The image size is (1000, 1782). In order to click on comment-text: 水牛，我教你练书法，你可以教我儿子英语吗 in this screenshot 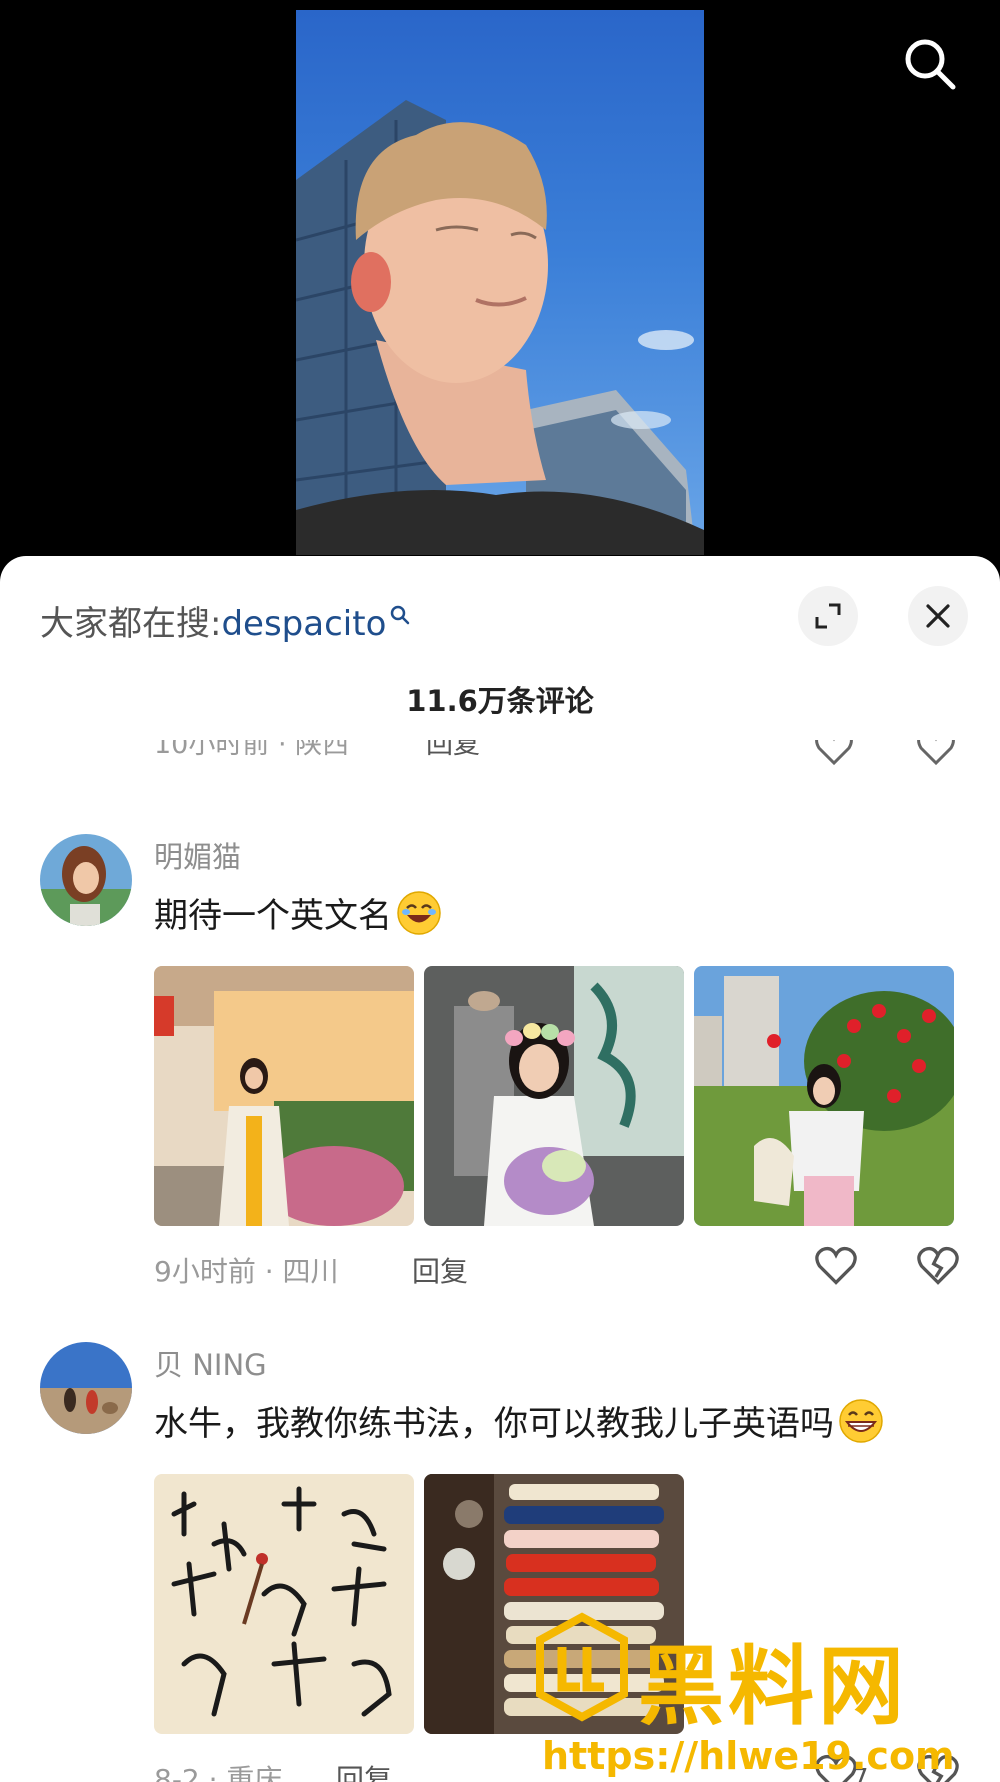, I will do `click(519, 1424)`.